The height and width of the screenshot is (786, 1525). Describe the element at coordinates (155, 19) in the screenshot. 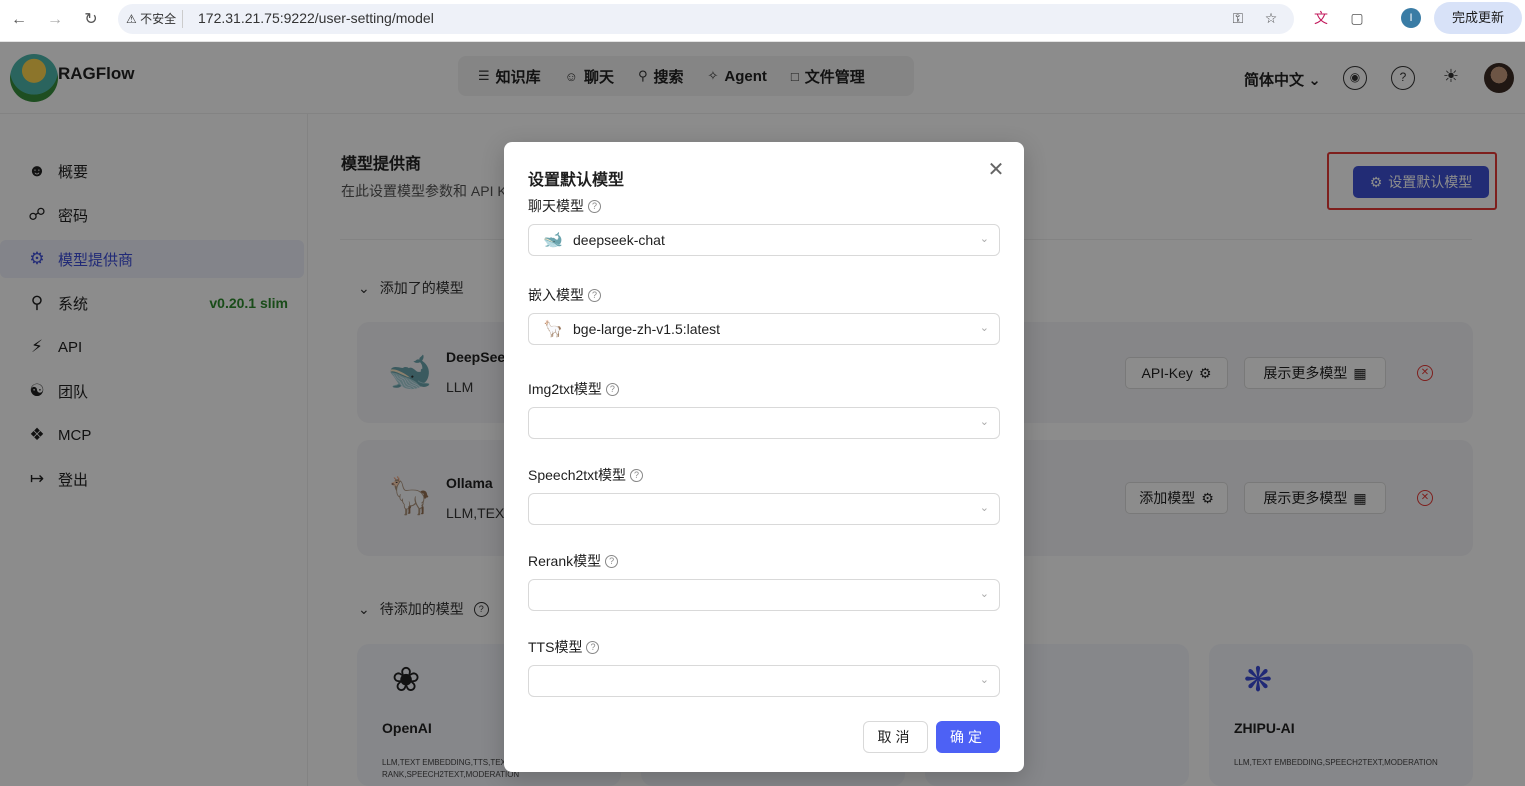

I see `insecure-indicator: ⚠ 不安全` at that location.